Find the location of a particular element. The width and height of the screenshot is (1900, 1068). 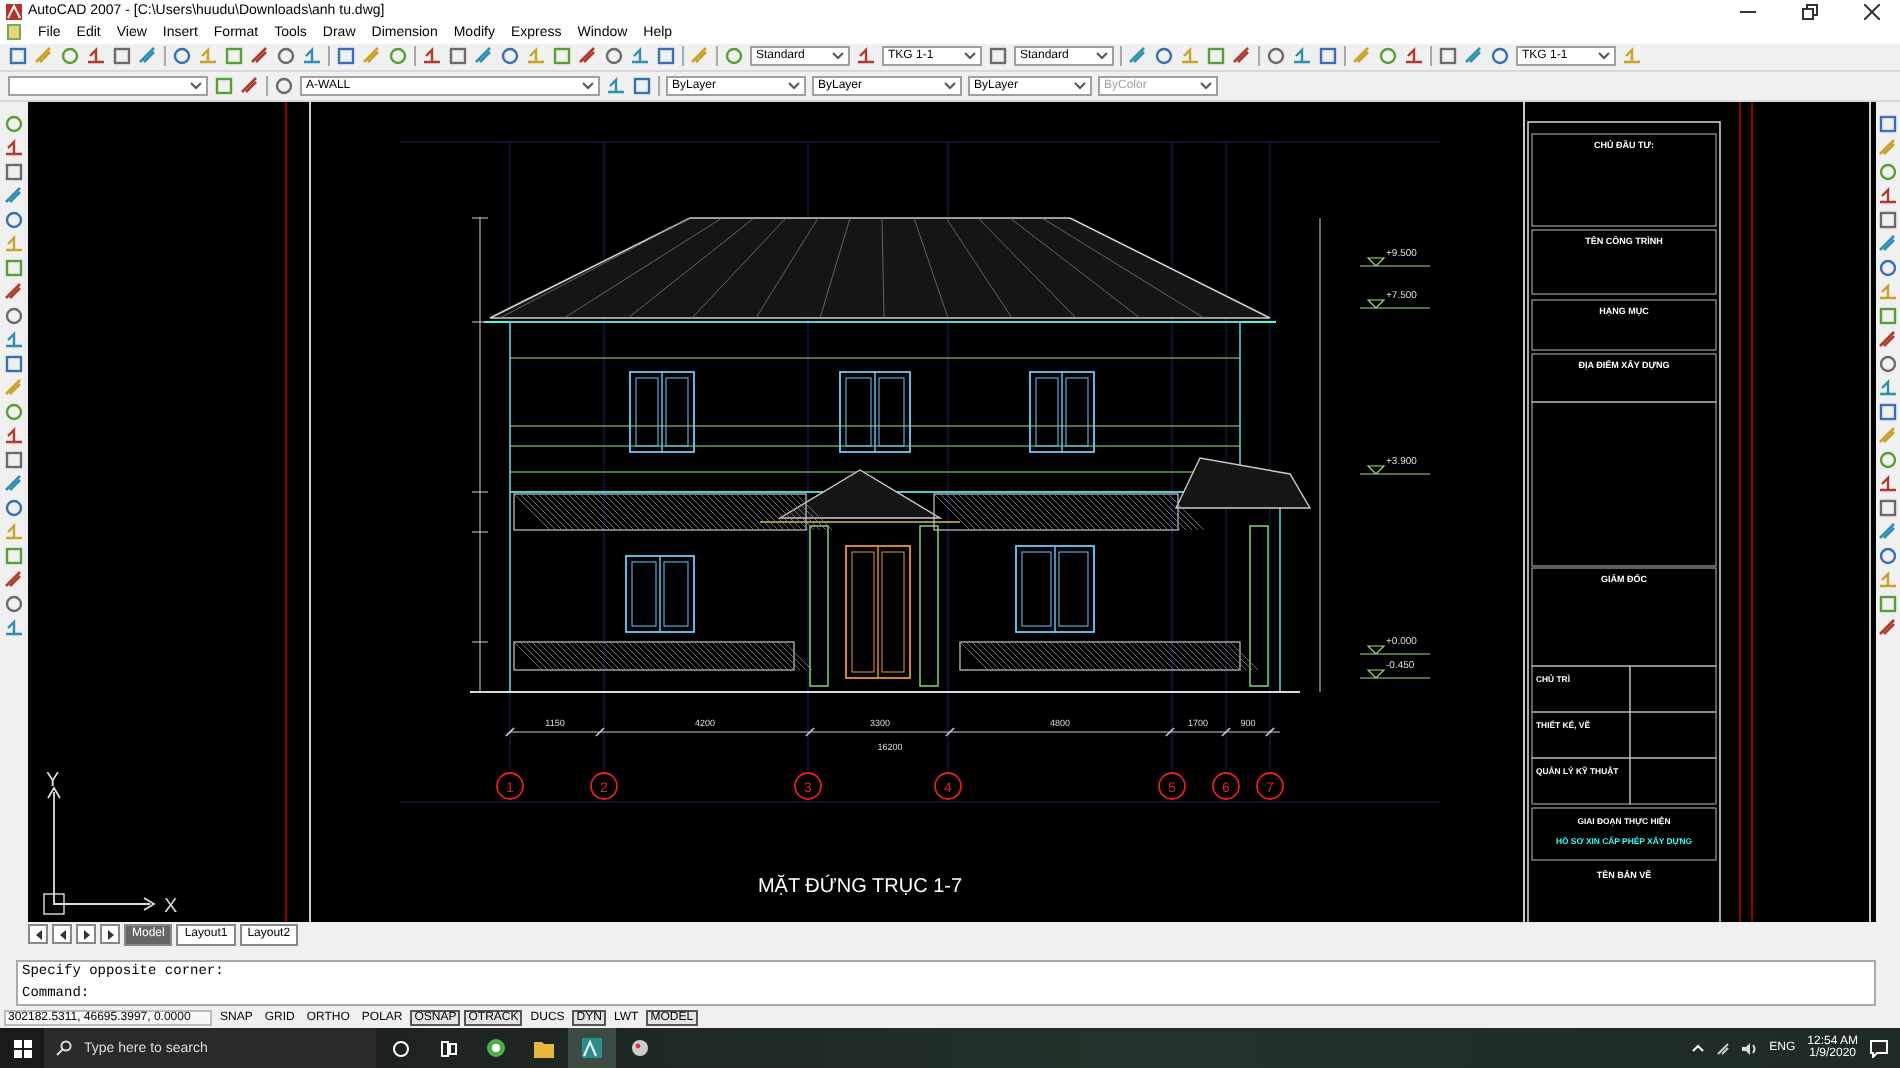

ucs-icon is located at coordinates (99, 849).